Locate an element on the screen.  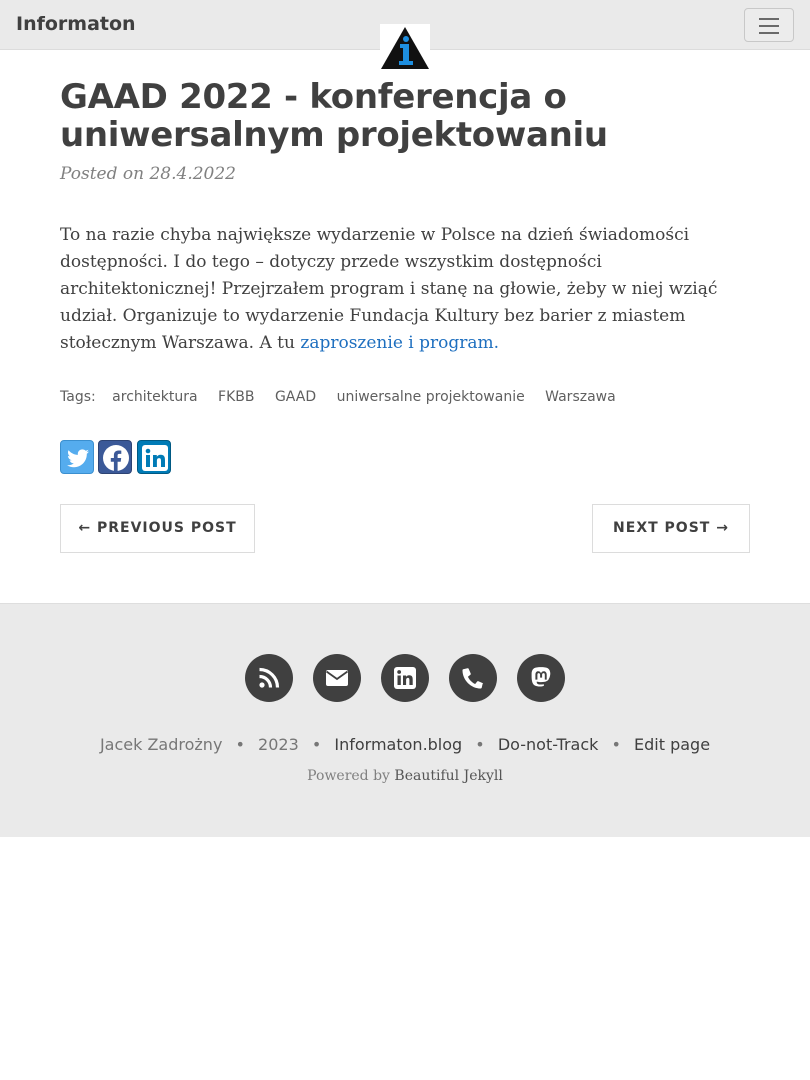
email-button is located at coordinates (337, 678).